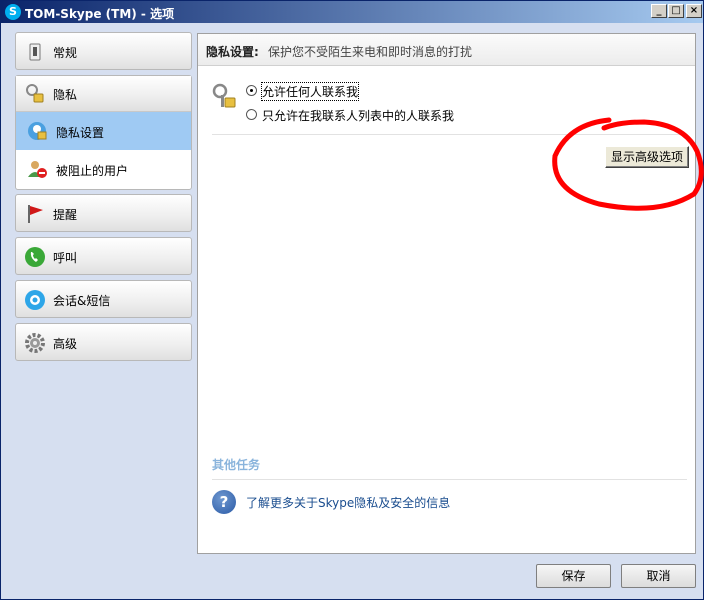 The image size is (709, 603). I want to click on privacy-security-info-link: 了解更多关于Skype隐私及安全的信息, so click(348, 502).